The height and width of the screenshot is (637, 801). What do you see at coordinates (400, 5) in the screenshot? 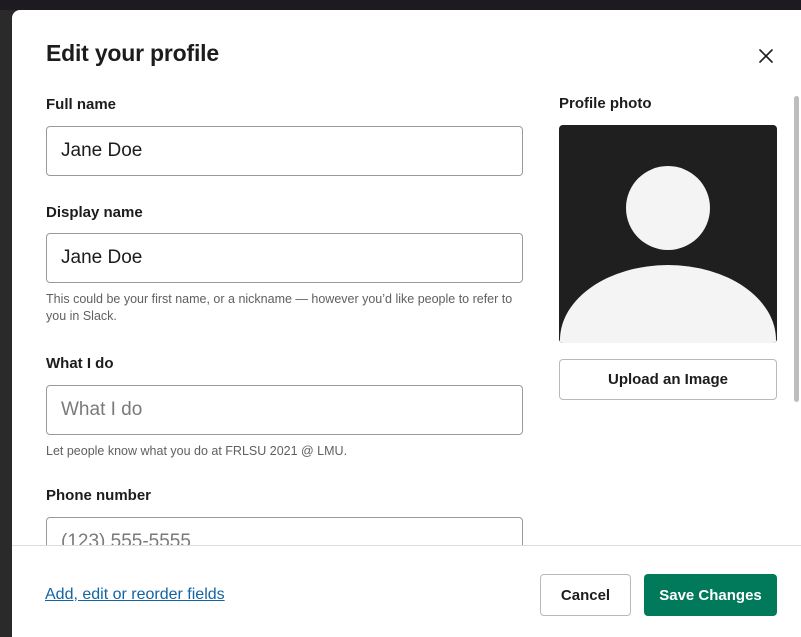
I see `backdrop-strip` at bounding box center [400, 5].